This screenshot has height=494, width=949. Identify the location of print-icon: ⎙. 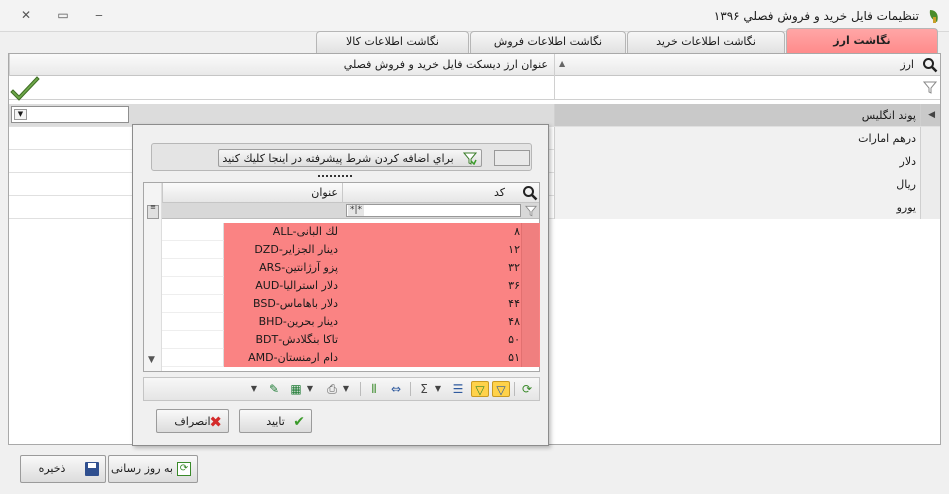
(332, 389).